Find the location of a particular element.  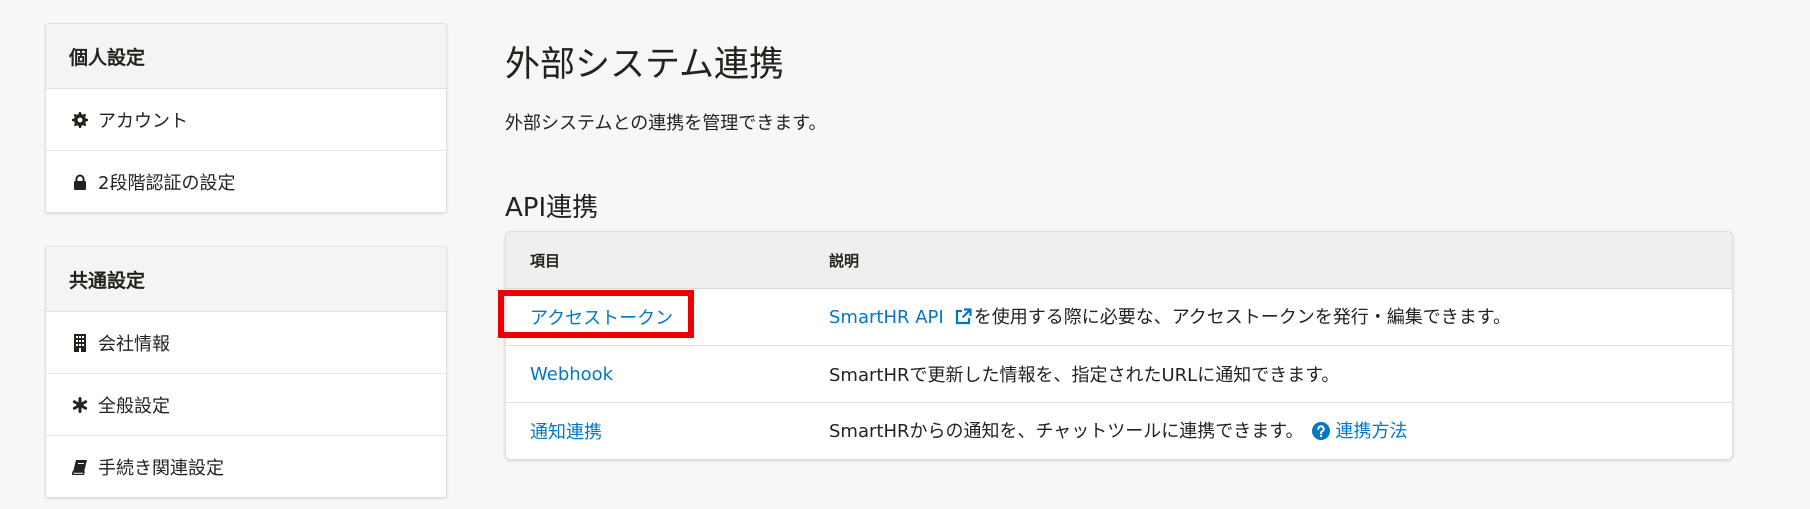

notification-integration-description: SmartHRからの通知を、チャットツールに連携できます。 is located at coordinates (1066, 431).